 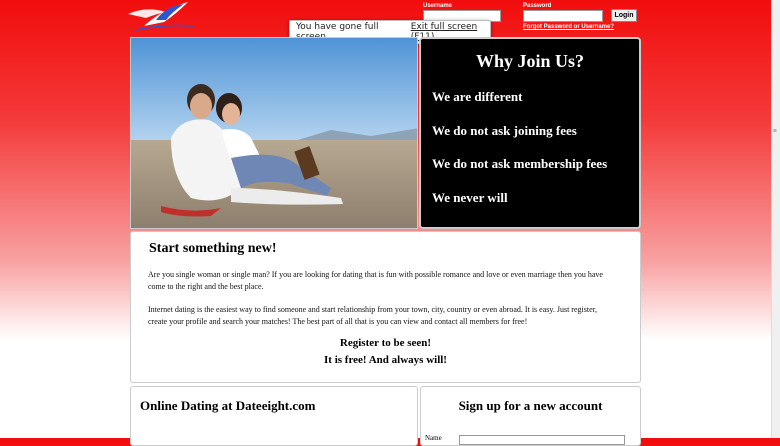 What do you see at coordinates (568, 27) in the screenshot?
I see `forgot-password-link: Forgot Password or Username?` at bounding box center [568, 27].